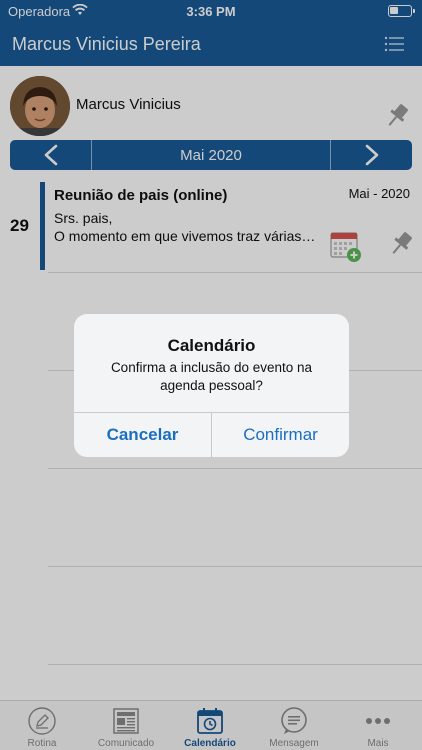 The image size is (422, 750). I want to click on confirm-button: Confirmar, so click(280, 435).